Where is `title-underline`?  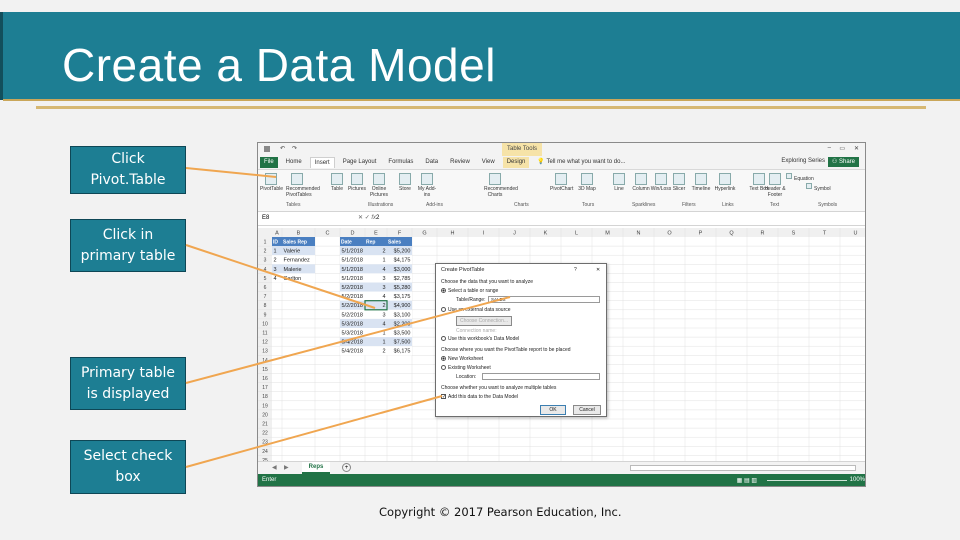 title-underline is located at coordinates (481, 107).